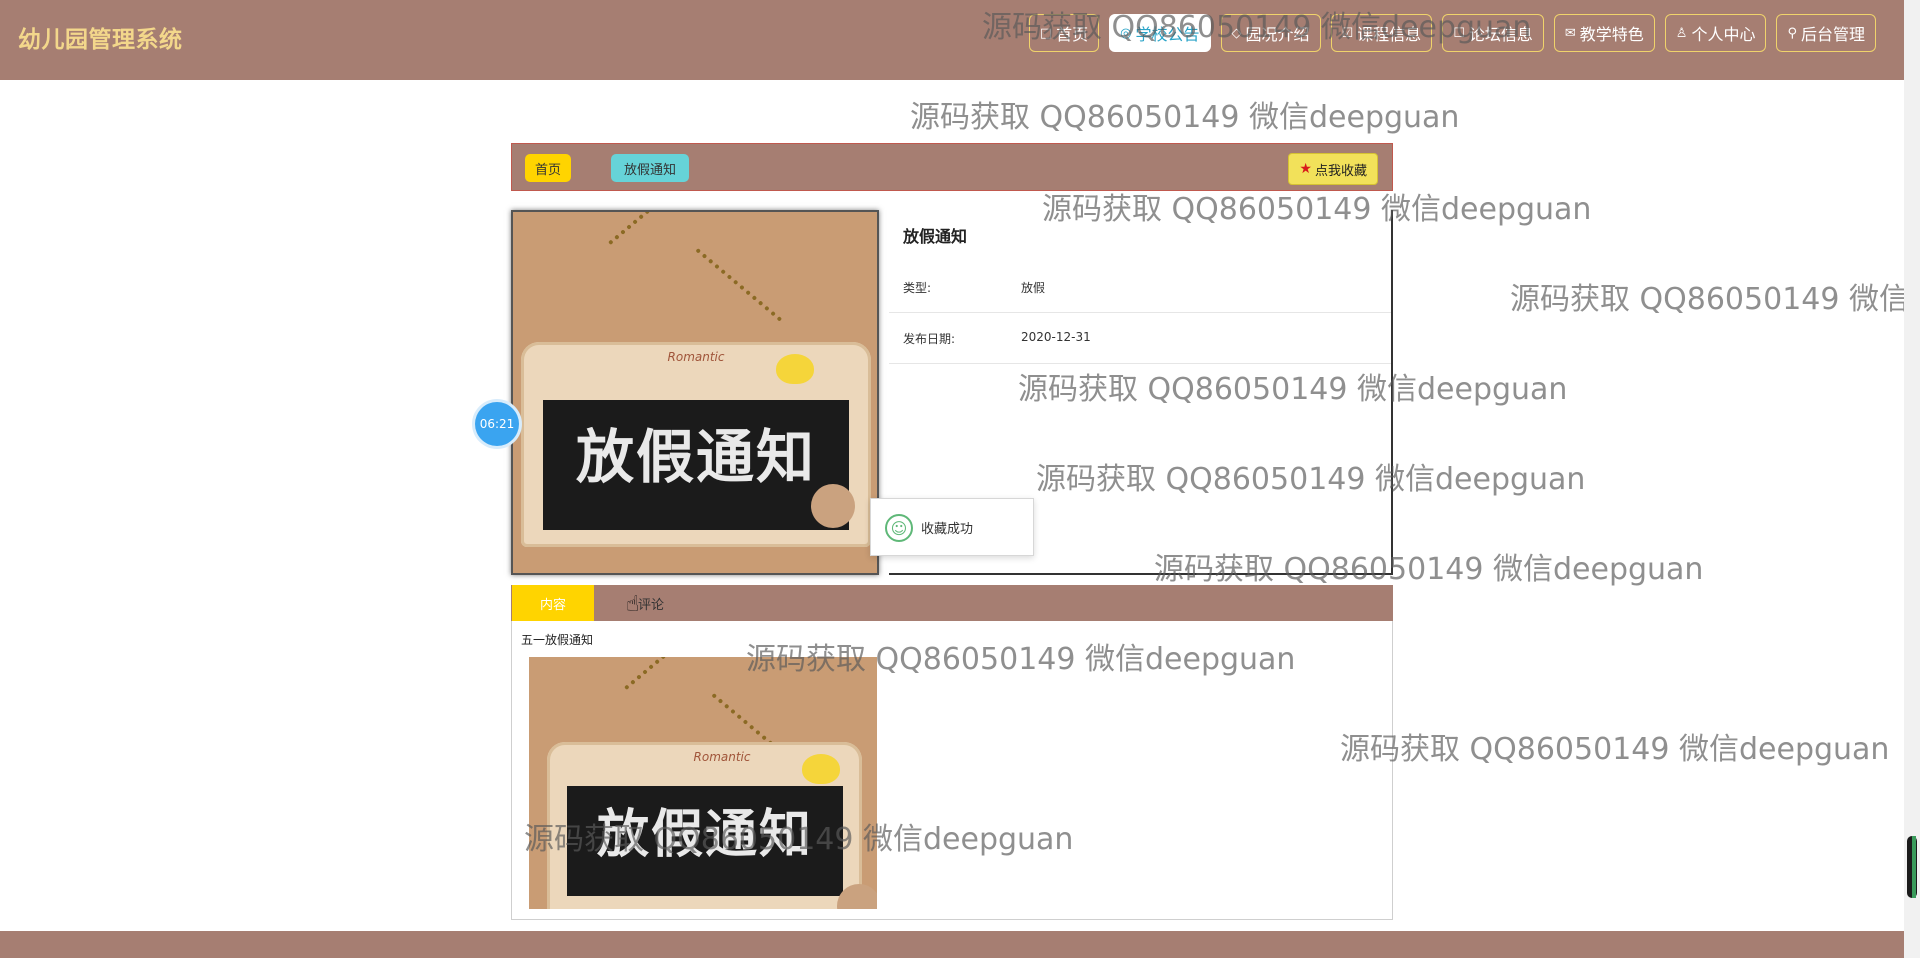  Describe the element at coordinates (1340, 171) in the screenshot. I see `favorite-label: 点我收藏` at that location.